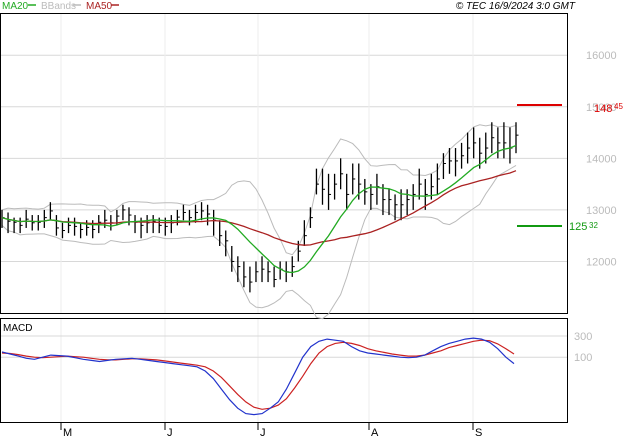  What do you see at coordinates (289, 6) in the screenshot?
I see `legend: MA20 BBands MA50 © TEC 16/9/2024 3:0 GMT` at bounding box center [289, 6].